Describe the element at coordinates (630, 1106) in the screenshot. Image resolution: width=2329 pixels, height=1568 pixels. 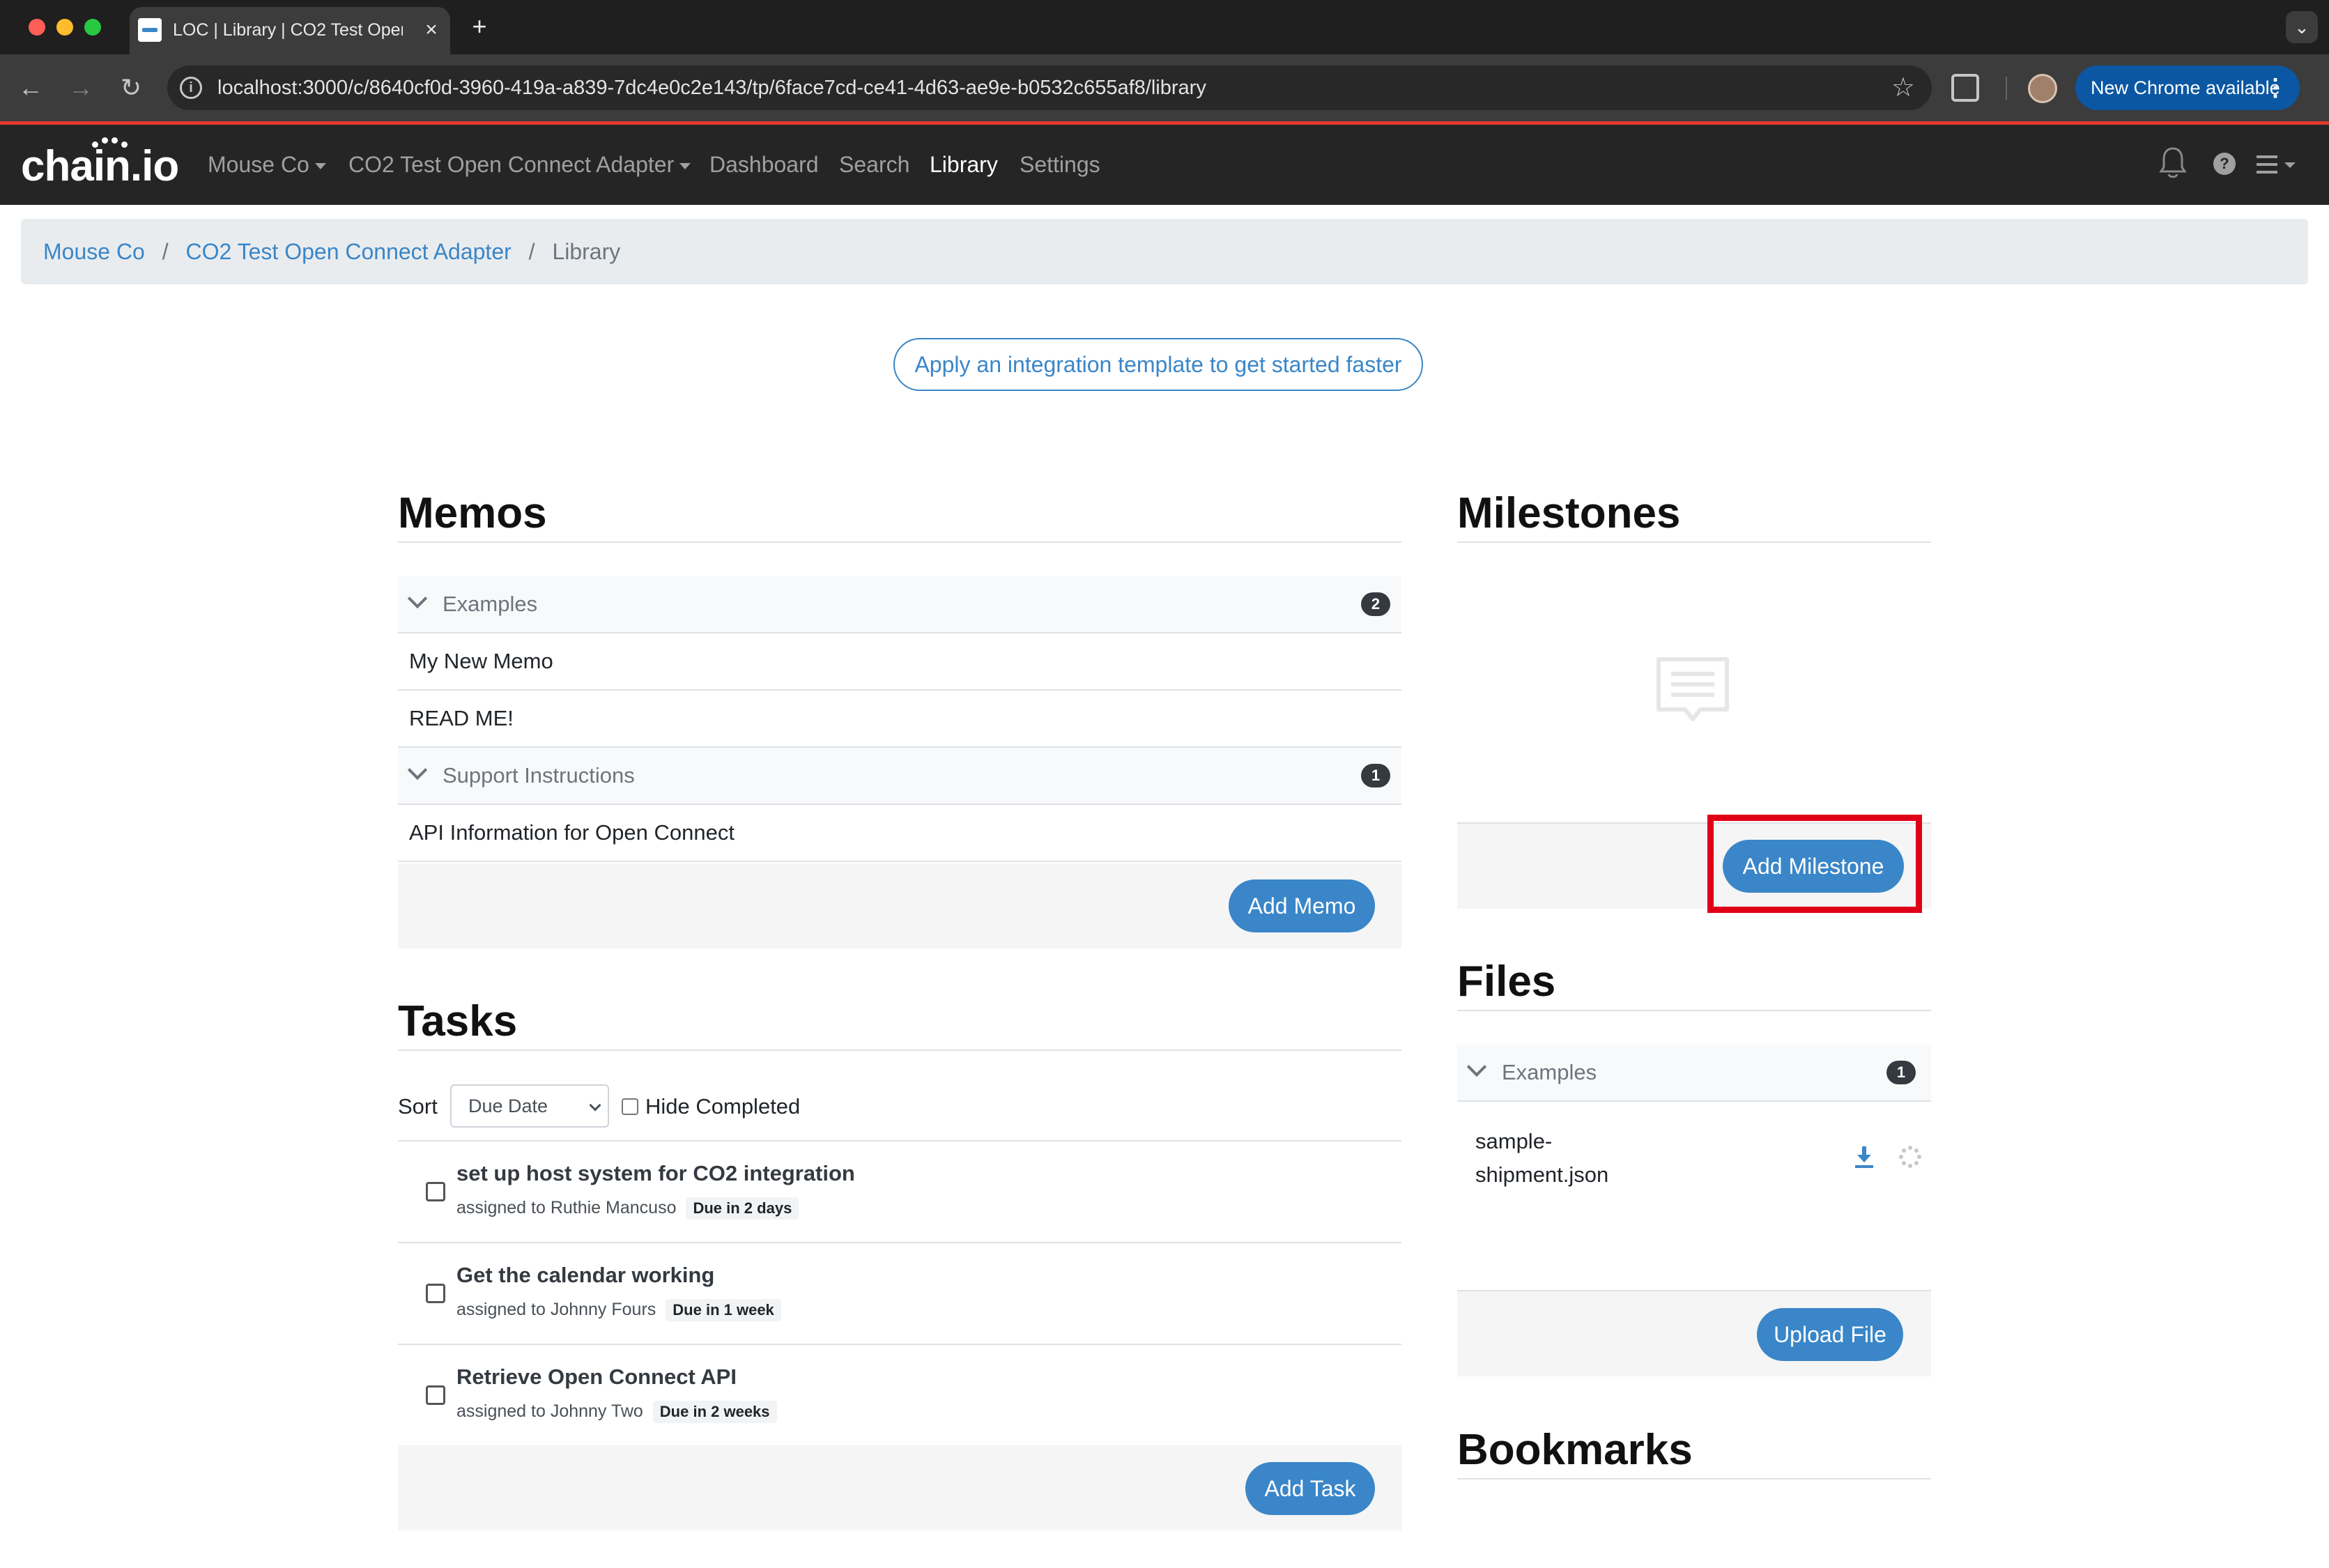
I see `hide-completed-checkbox` at that location.